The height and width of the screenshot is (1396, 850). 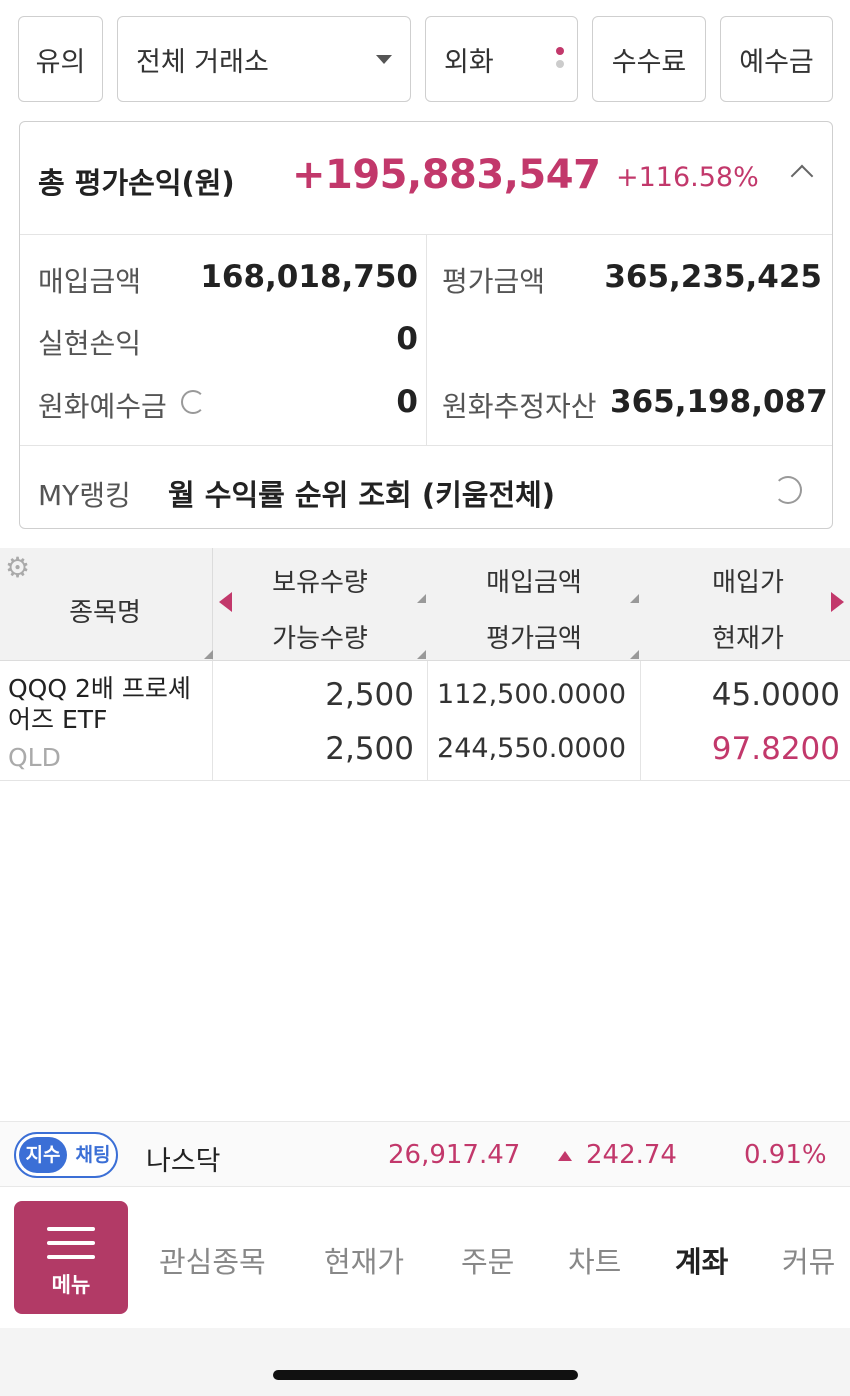 What do you see at coordinates (748, 636) in the screenshot?
I see `header-current-price: 현재가` at bounding box center [748, 636].